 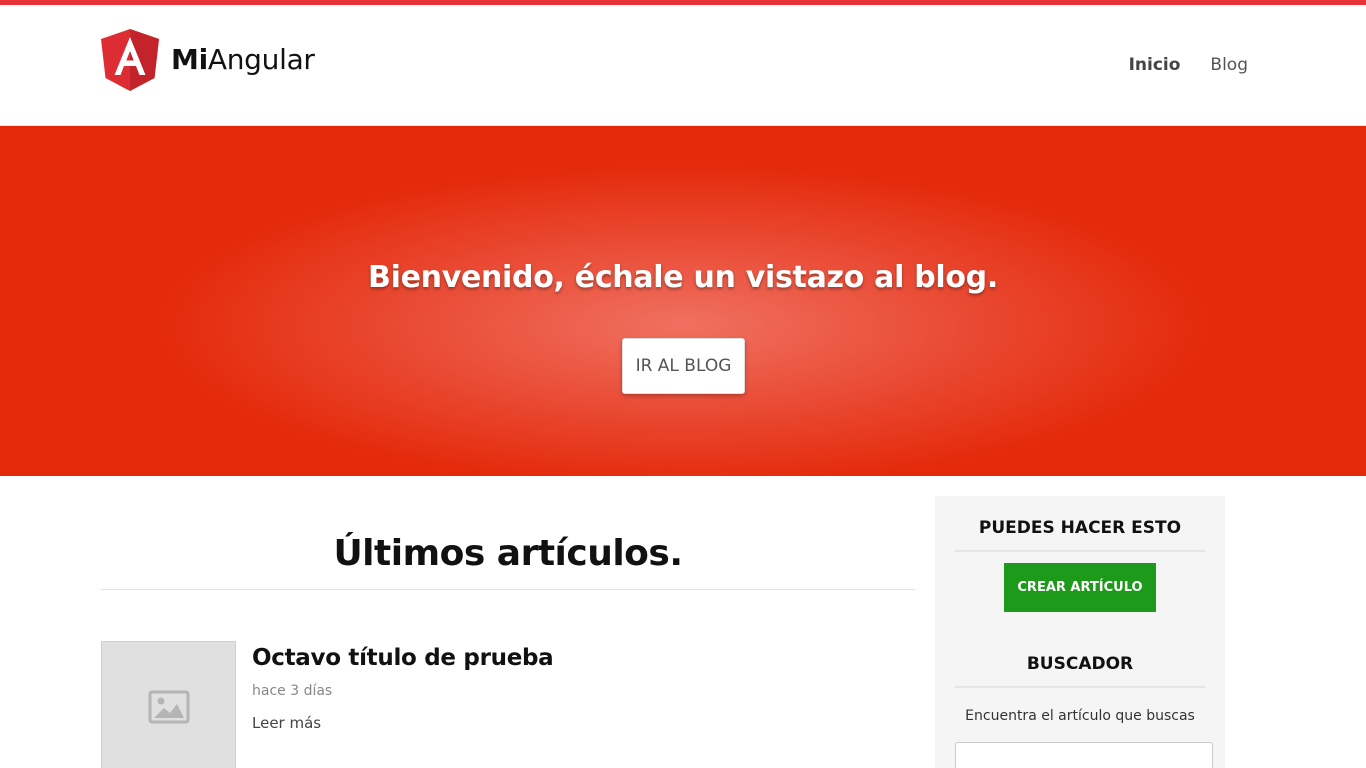 I want to click on hero-title: Bienvenido, échale un vistazo al blog., so click(x=683, y=277).